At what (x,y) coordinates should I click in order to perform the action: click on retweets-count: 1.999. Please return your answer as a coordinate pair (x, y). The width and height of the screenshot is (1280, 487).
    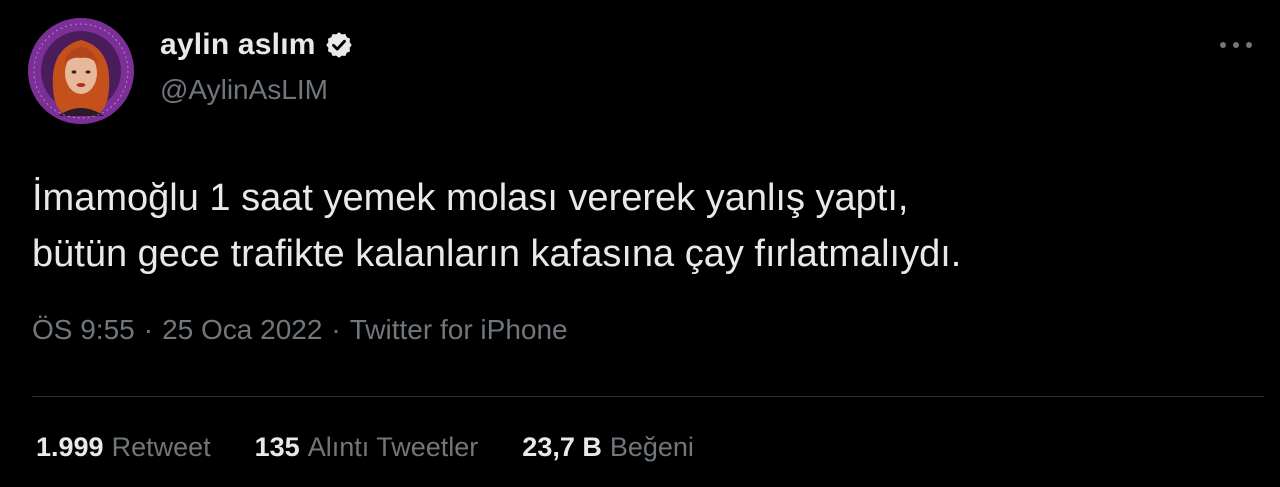
    Looking at the image, I should click on (70, 447).